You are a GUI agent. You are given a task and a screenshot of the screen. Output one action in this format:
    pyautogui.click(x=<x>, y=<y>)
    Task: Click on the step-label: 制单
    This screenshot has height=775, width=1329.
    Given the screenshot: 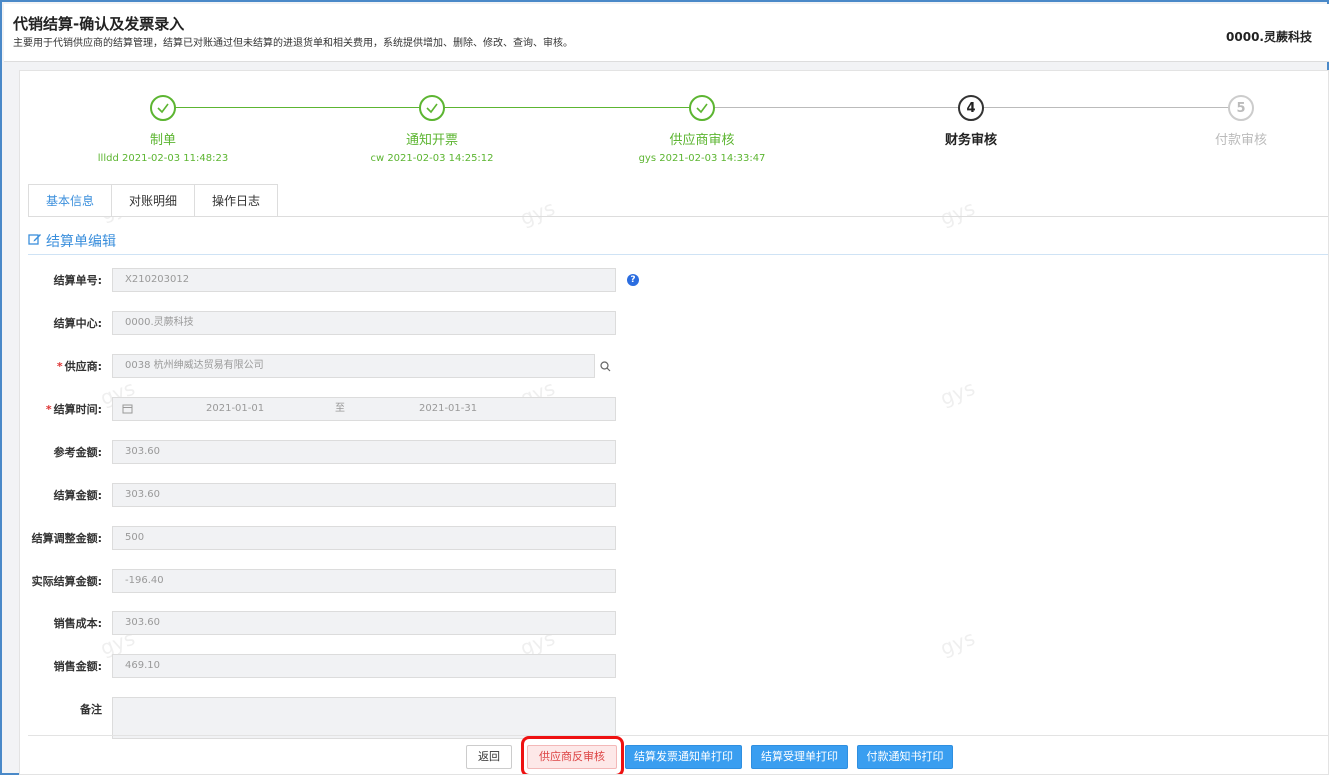 What is the action you would take?
    pyautogui.click(x=162, y=140)
    